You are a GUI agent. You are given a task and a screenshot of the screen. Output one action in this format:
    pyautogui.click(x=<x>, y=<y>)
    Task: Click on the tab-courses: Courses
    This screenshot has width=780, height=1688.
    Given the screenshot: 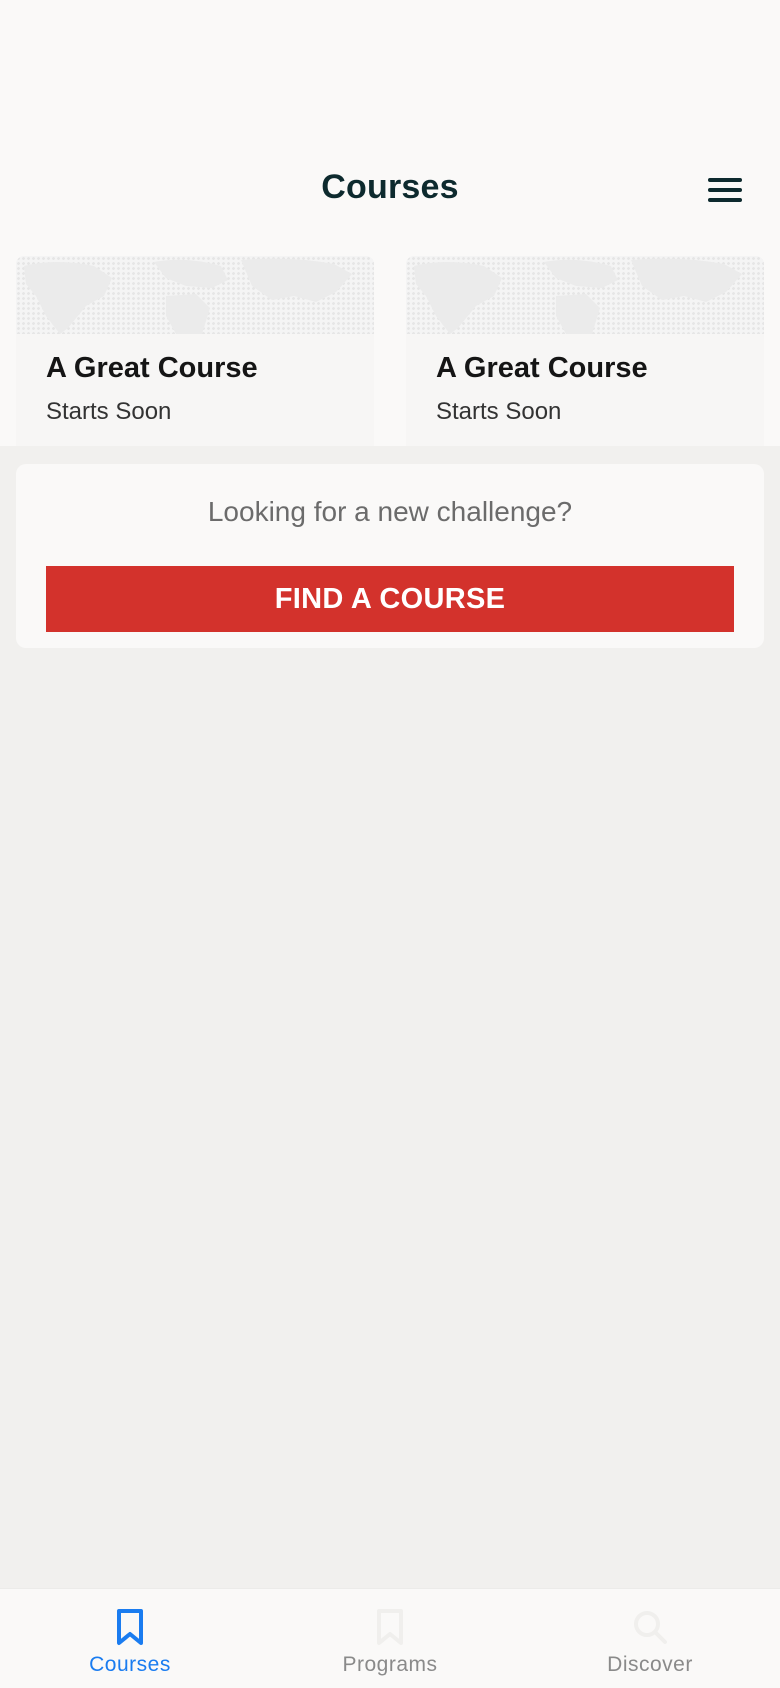 What is the action you would take?
    pyautogui.click(x=130, y=1638)
    